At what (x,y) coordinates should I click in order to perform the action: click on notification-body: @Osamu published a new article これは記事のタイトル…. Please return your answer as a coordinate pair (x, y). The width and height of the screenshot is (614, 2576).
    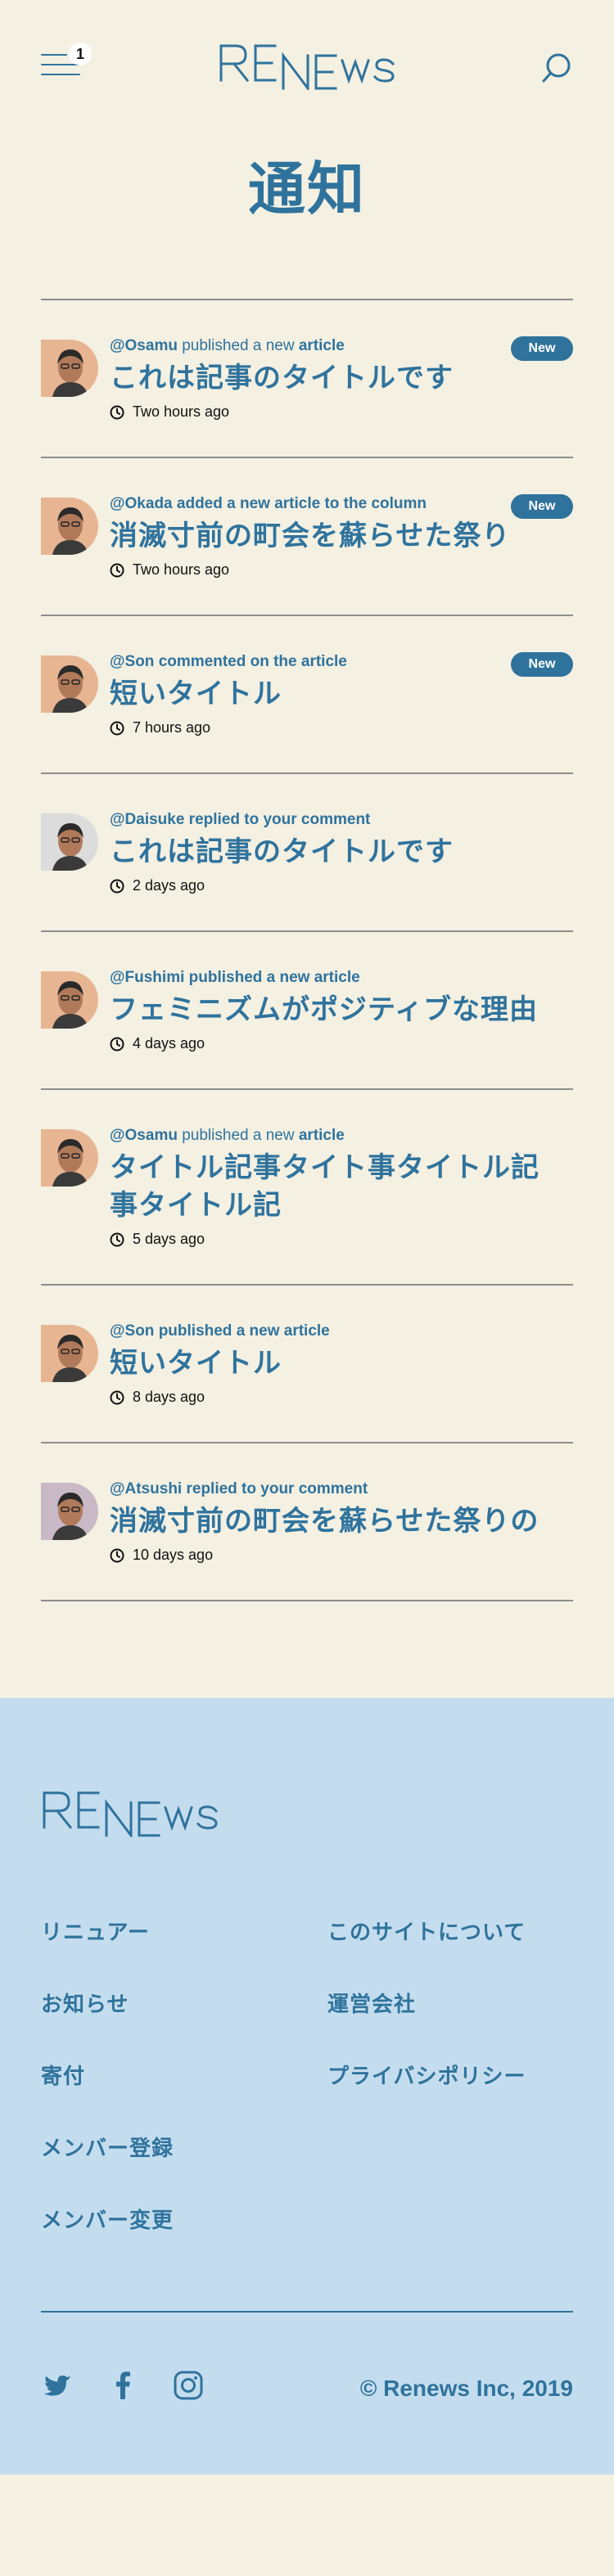
    Looking at the image, I should click on (341, 378).